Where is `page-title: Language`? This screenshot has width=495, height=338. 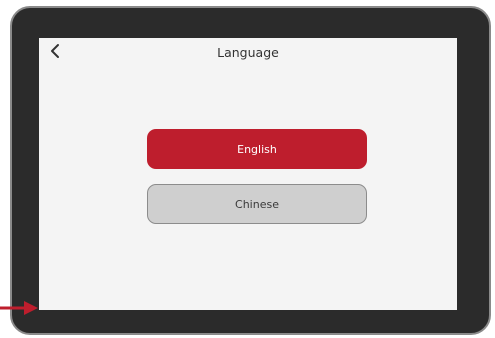
page-title: Language is located at coordinates (248, 52).